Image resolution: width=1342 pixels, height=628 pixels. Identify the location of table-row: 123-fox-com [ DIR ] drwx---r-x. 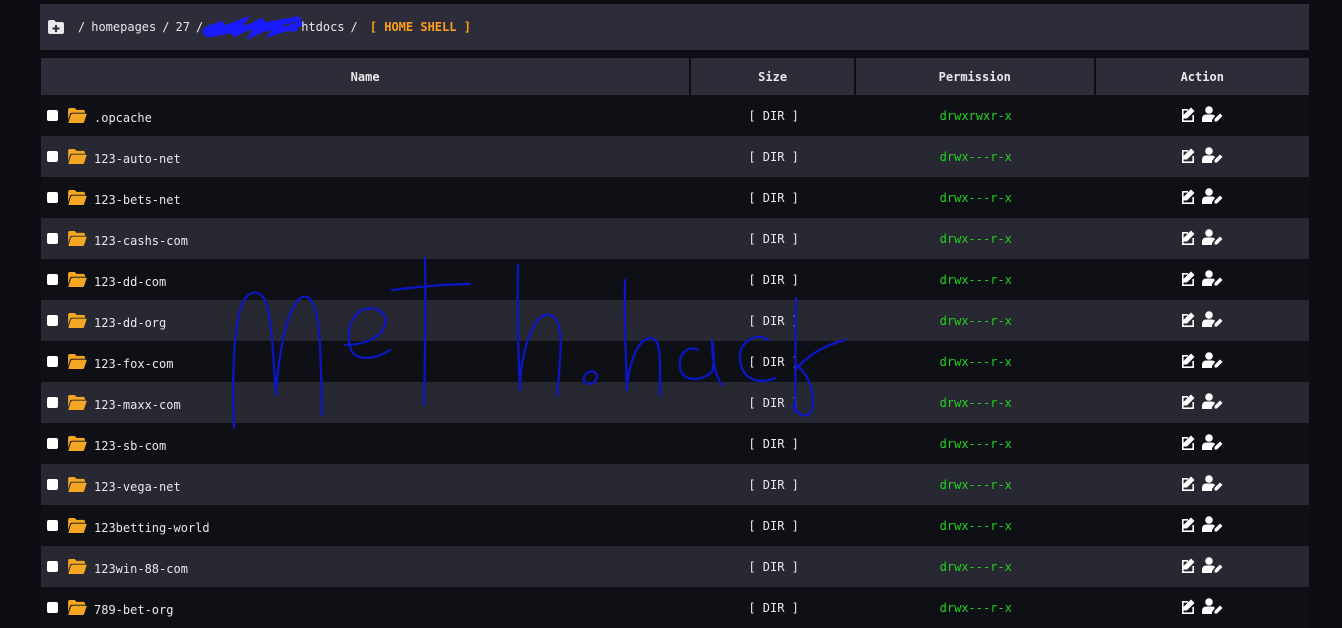
(675, 361).